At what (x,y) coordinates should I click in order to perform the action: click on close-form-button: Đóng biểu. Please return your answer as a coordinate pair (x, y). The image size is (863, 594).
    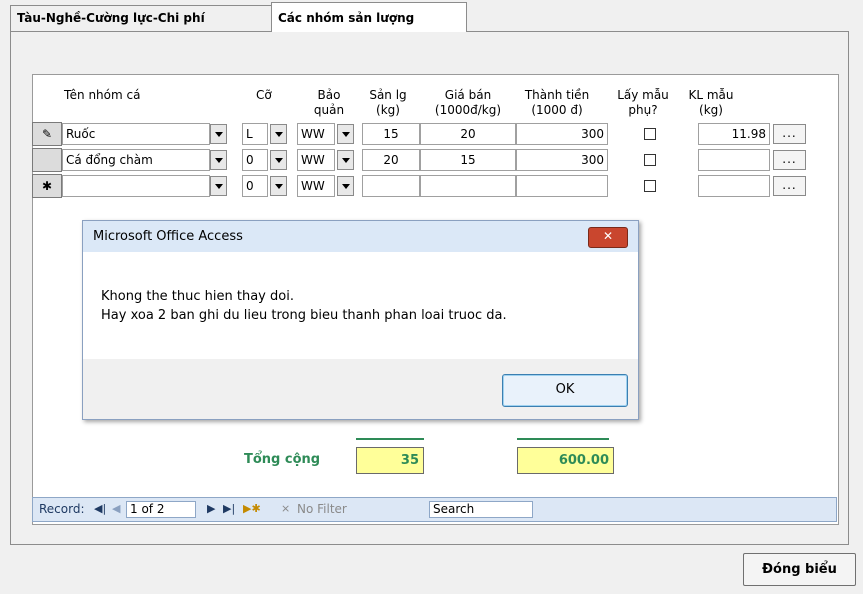
    Looking at the image, I should click on (799, 569).